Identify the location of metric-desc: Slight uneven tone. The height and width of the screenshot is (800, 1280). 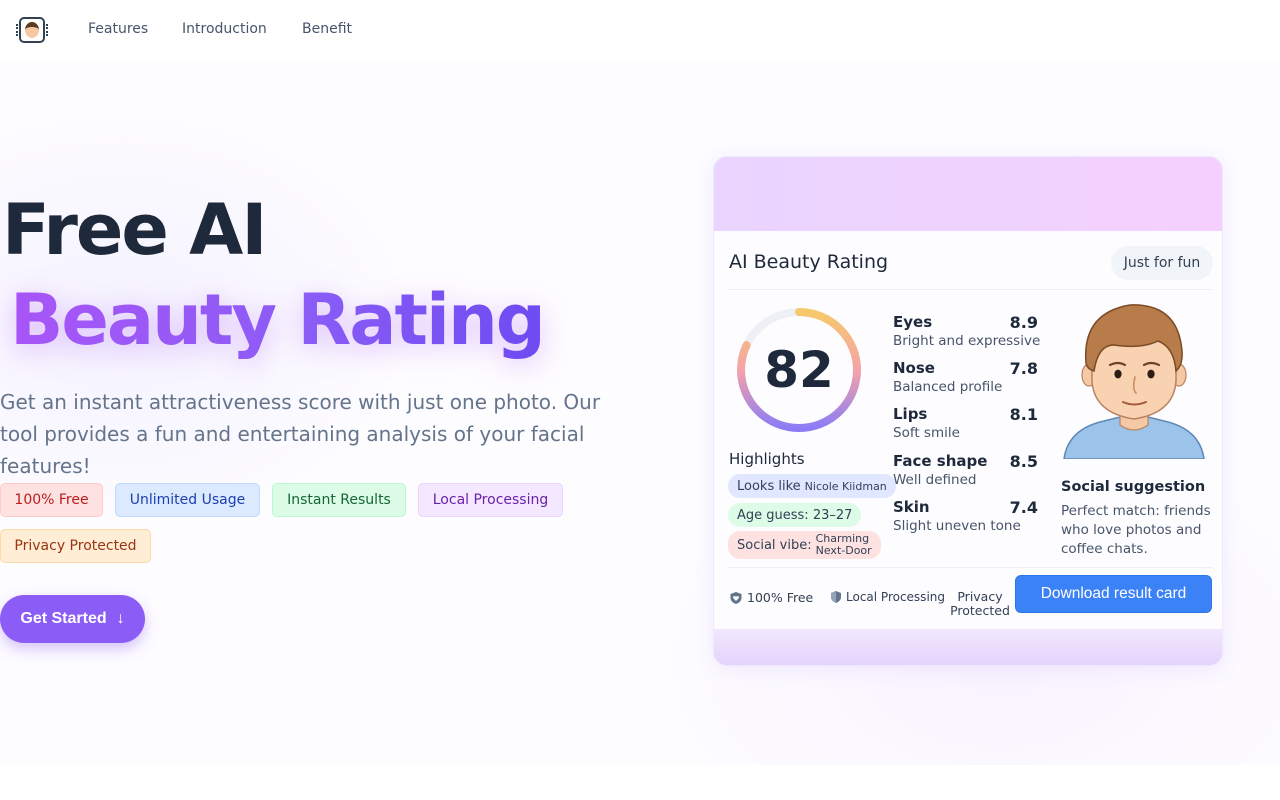
(957, 526).